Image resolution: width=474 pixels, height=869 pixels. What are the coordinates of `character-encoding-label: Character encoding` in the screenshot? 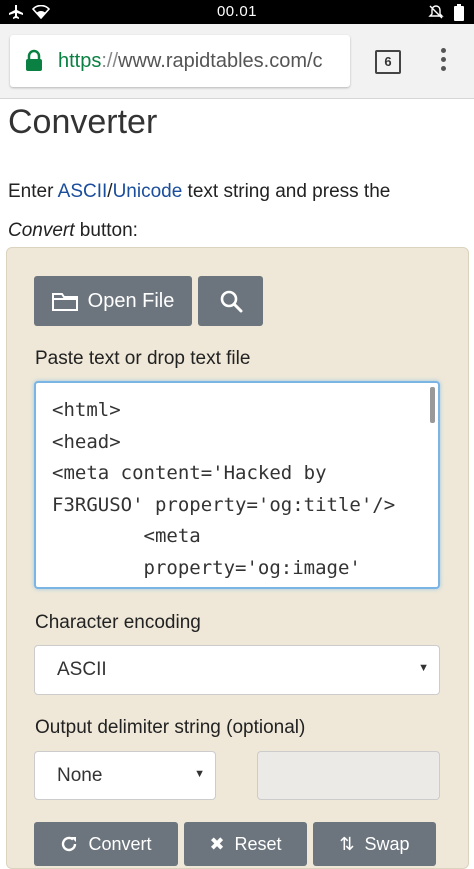 It's located at (118, 622).